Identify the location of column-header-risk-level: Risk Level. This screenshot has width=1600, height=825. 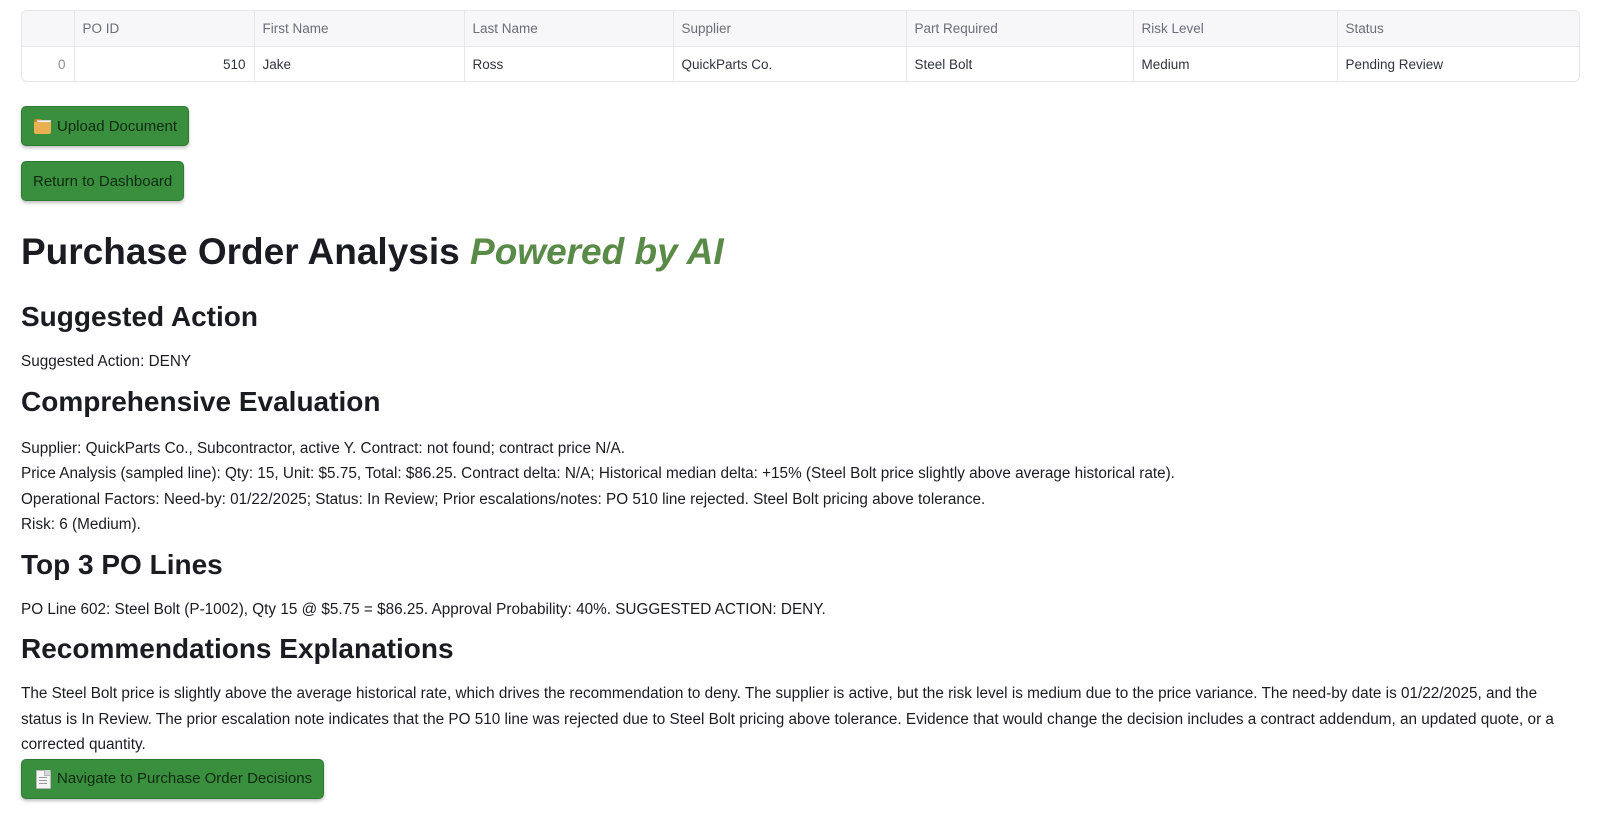
(1235, 29).